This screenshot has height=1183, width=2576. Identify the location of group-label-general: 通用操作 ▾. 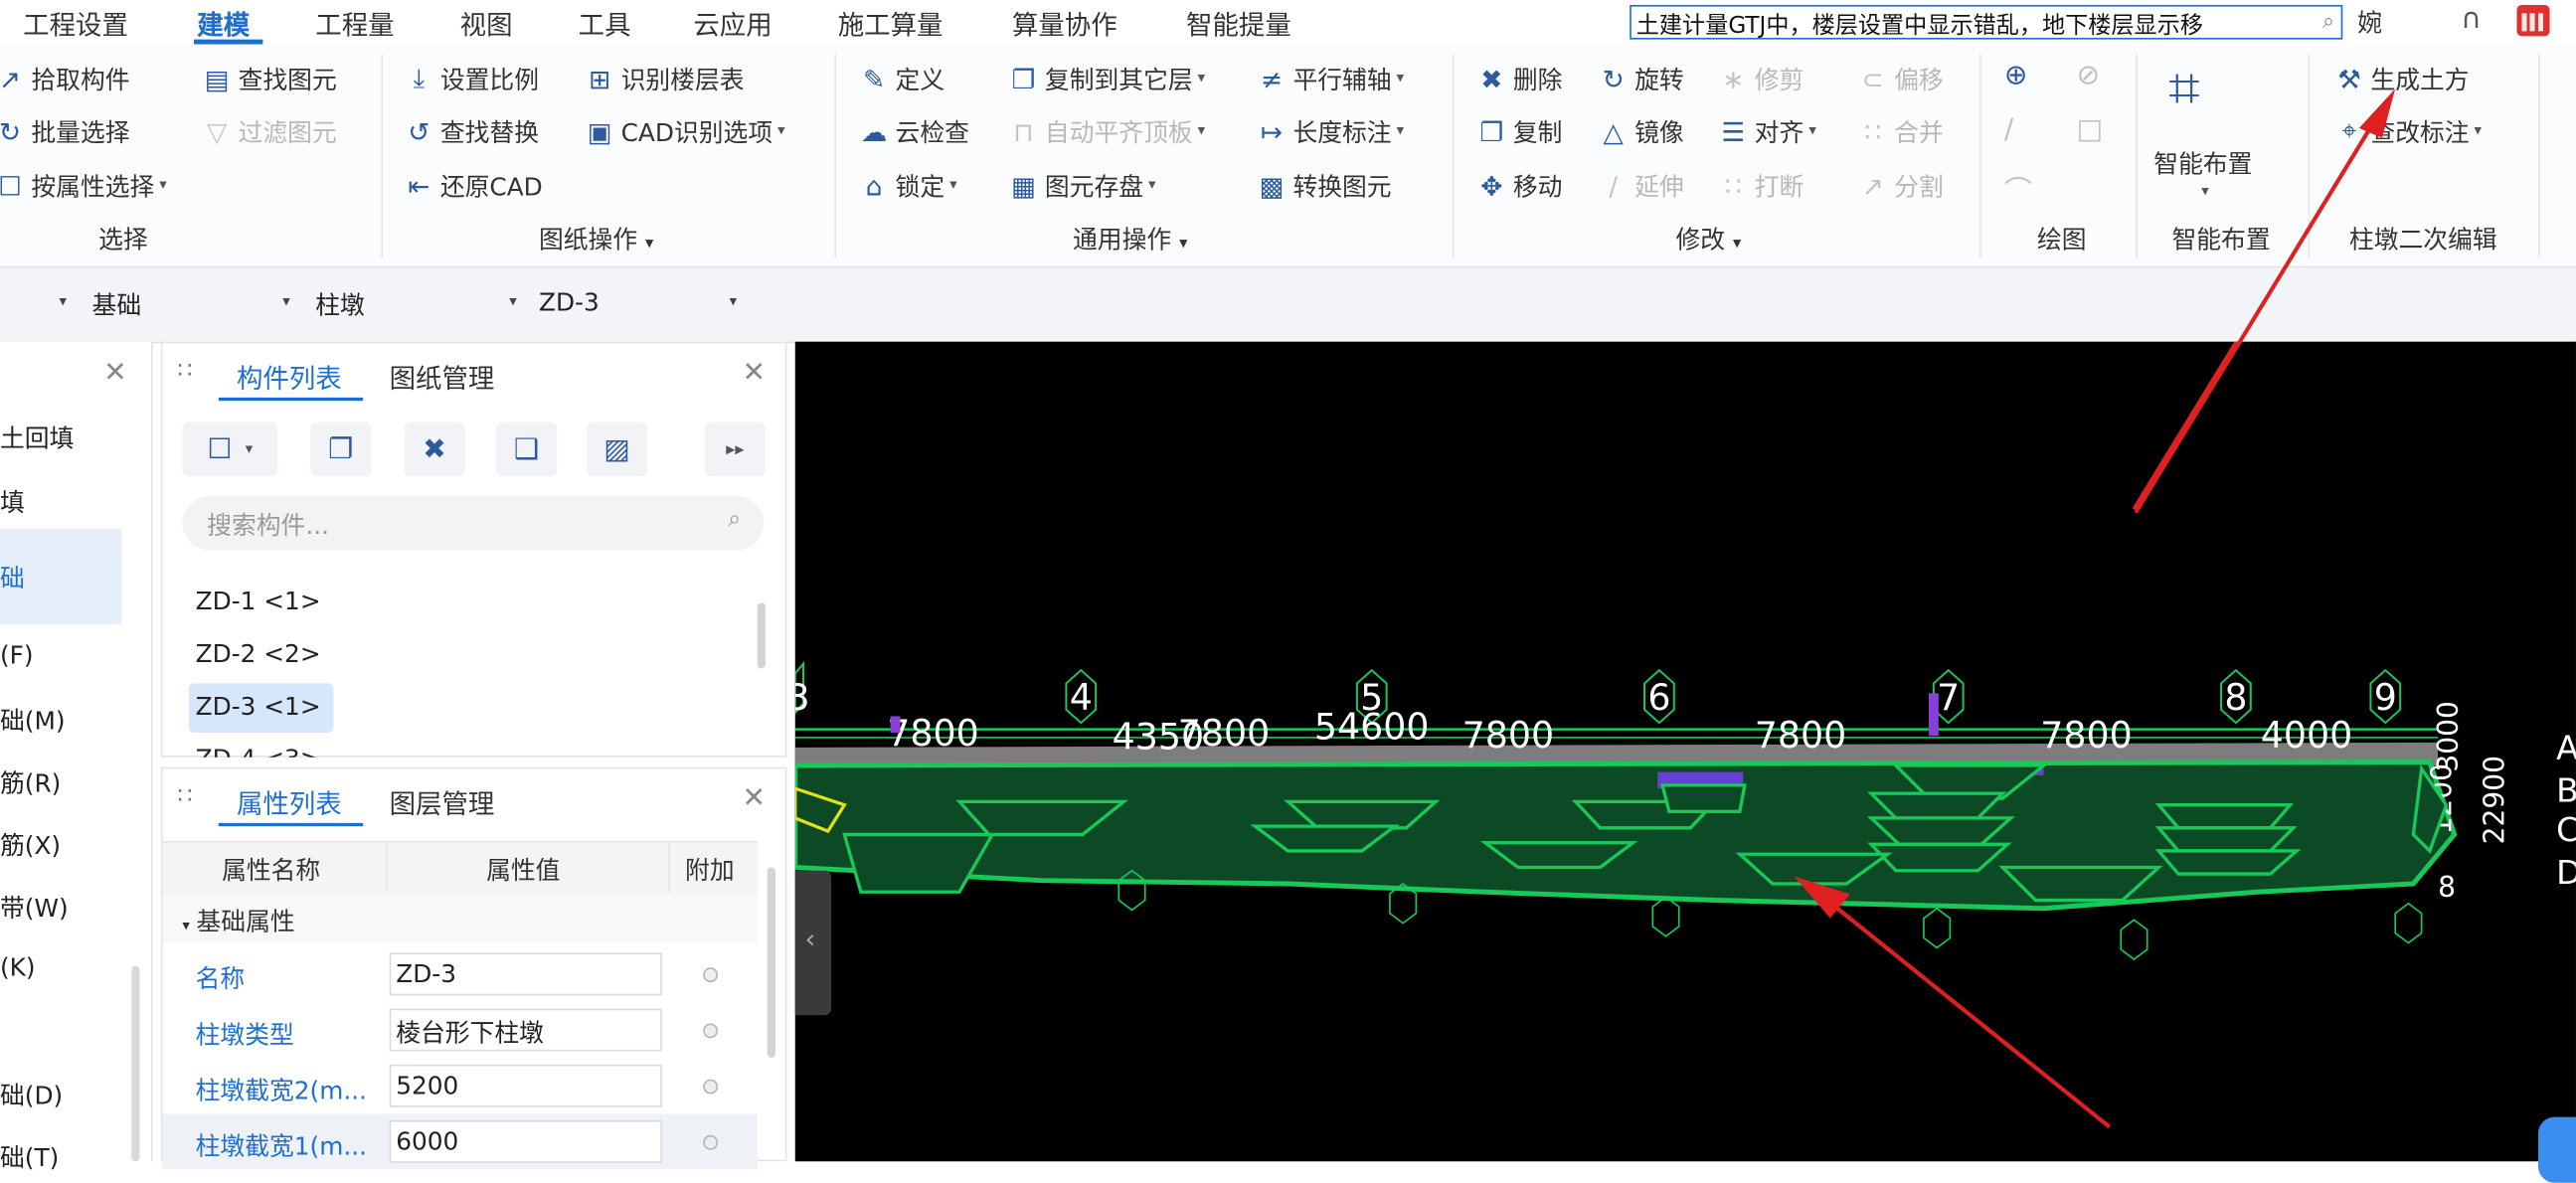
(1130, 239).